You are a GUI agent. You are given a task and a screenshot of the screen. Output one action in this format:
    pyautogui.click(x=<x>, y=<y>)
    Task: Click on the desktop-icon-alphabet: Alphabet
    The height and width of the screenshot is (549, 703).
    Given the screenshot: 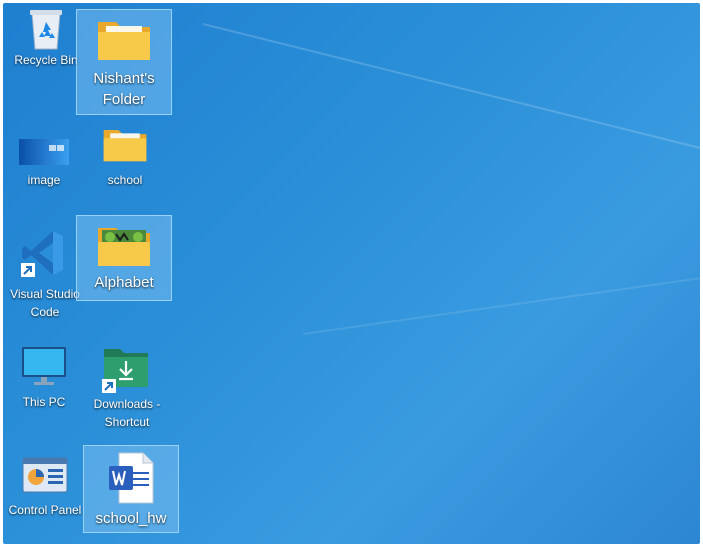 What is the action you would take?
    pyautogui.click(x=124, y=258)
    